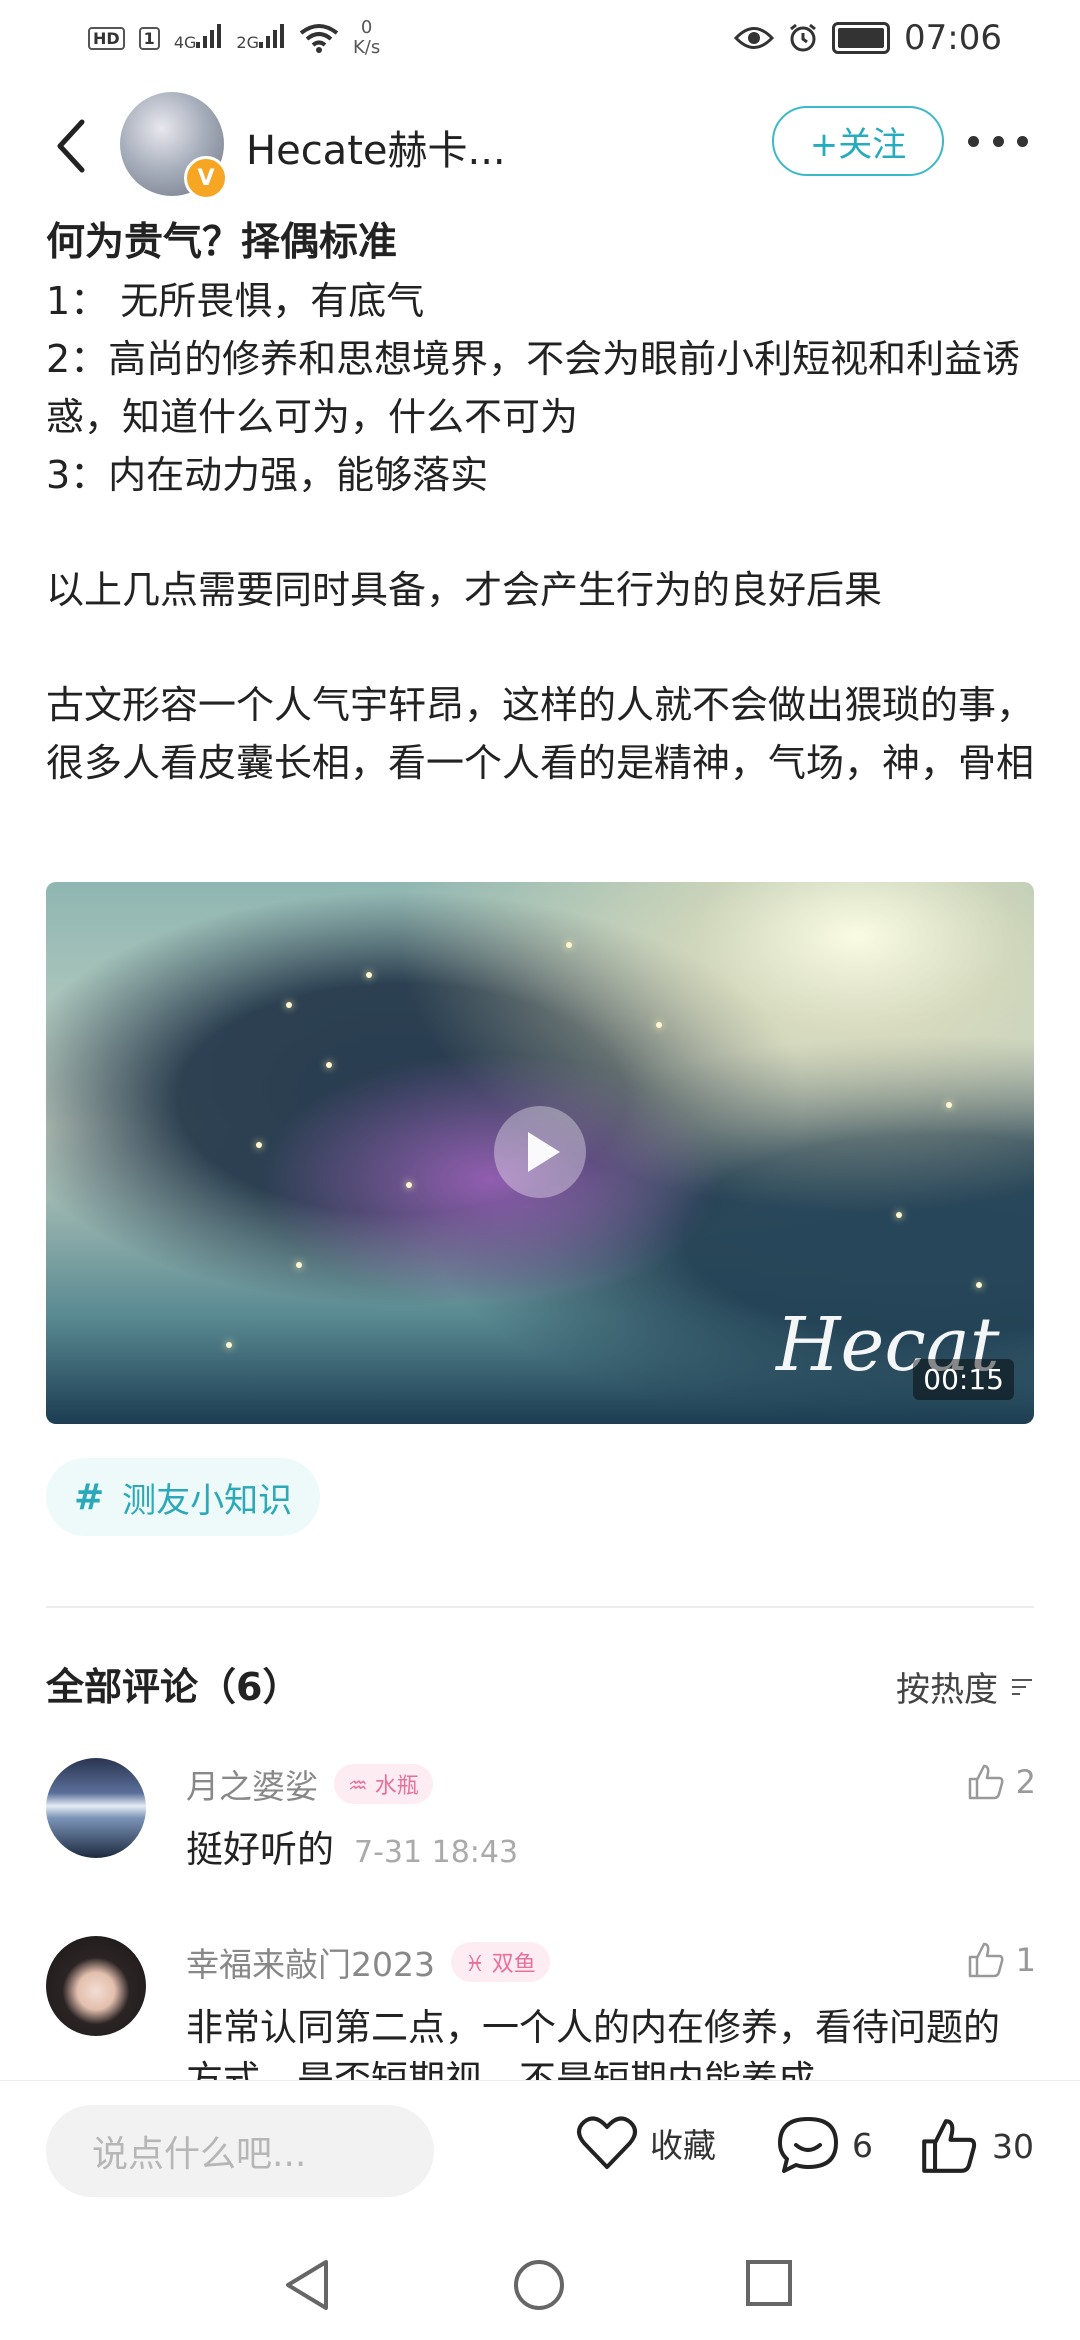 Image resolution: width=1080 pixels, height=2340 pixels. What do you see at coordinates (366, 47) in the screenshot?
I see `net-speed-unit: K/s` at bounding box center [366, 47].